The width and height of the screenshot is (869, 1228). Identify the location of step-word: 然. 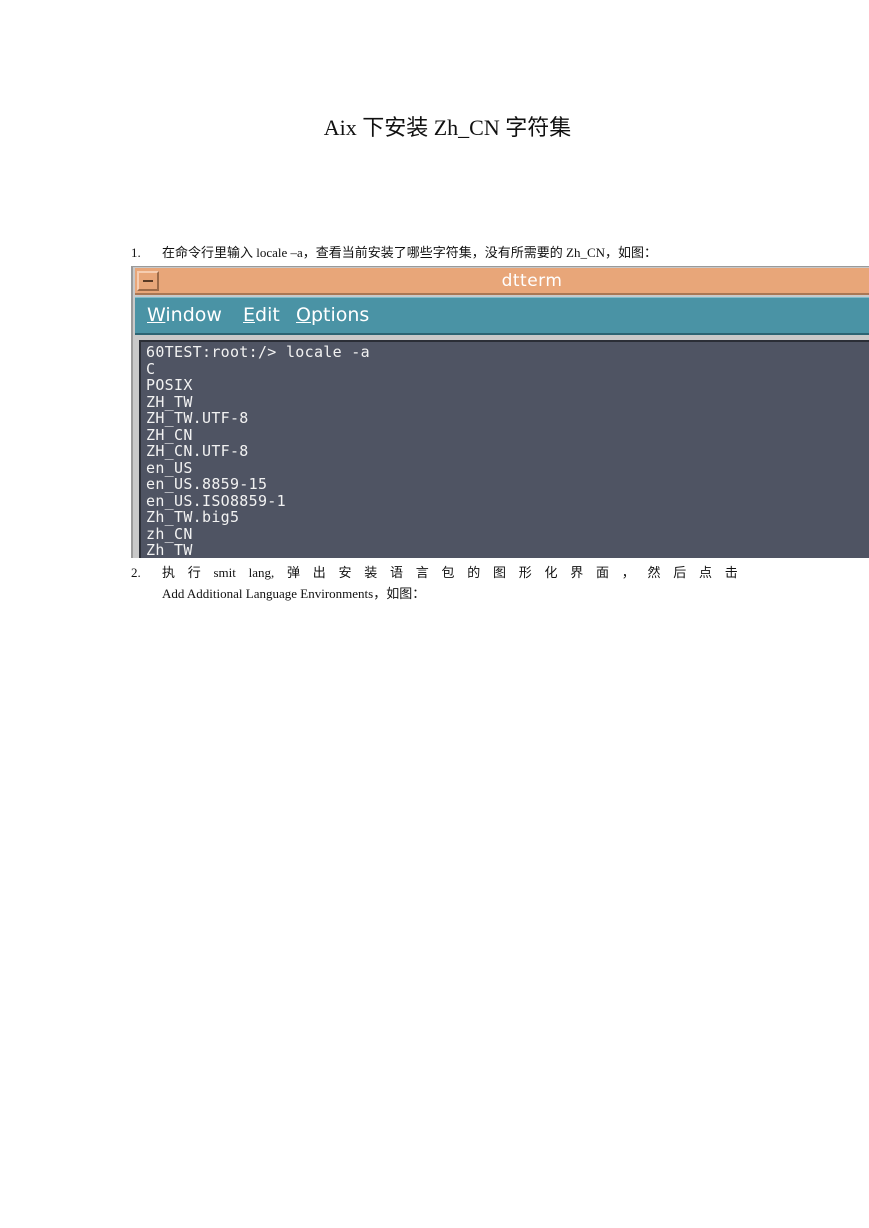
(654, 572).